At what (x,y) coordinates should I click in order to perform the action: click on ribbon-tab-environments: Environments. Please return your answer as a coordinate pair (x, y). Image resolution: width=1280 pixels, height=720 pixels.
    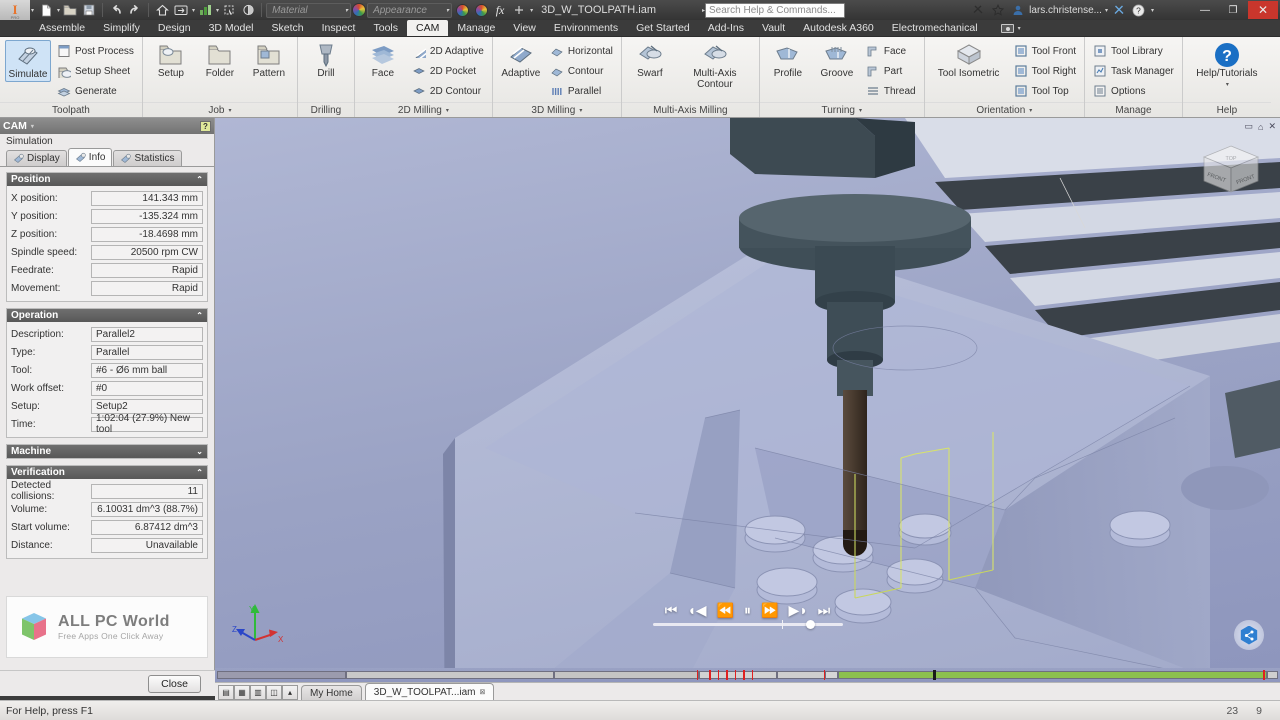
    Looking at the image, I should click on (586, 28).